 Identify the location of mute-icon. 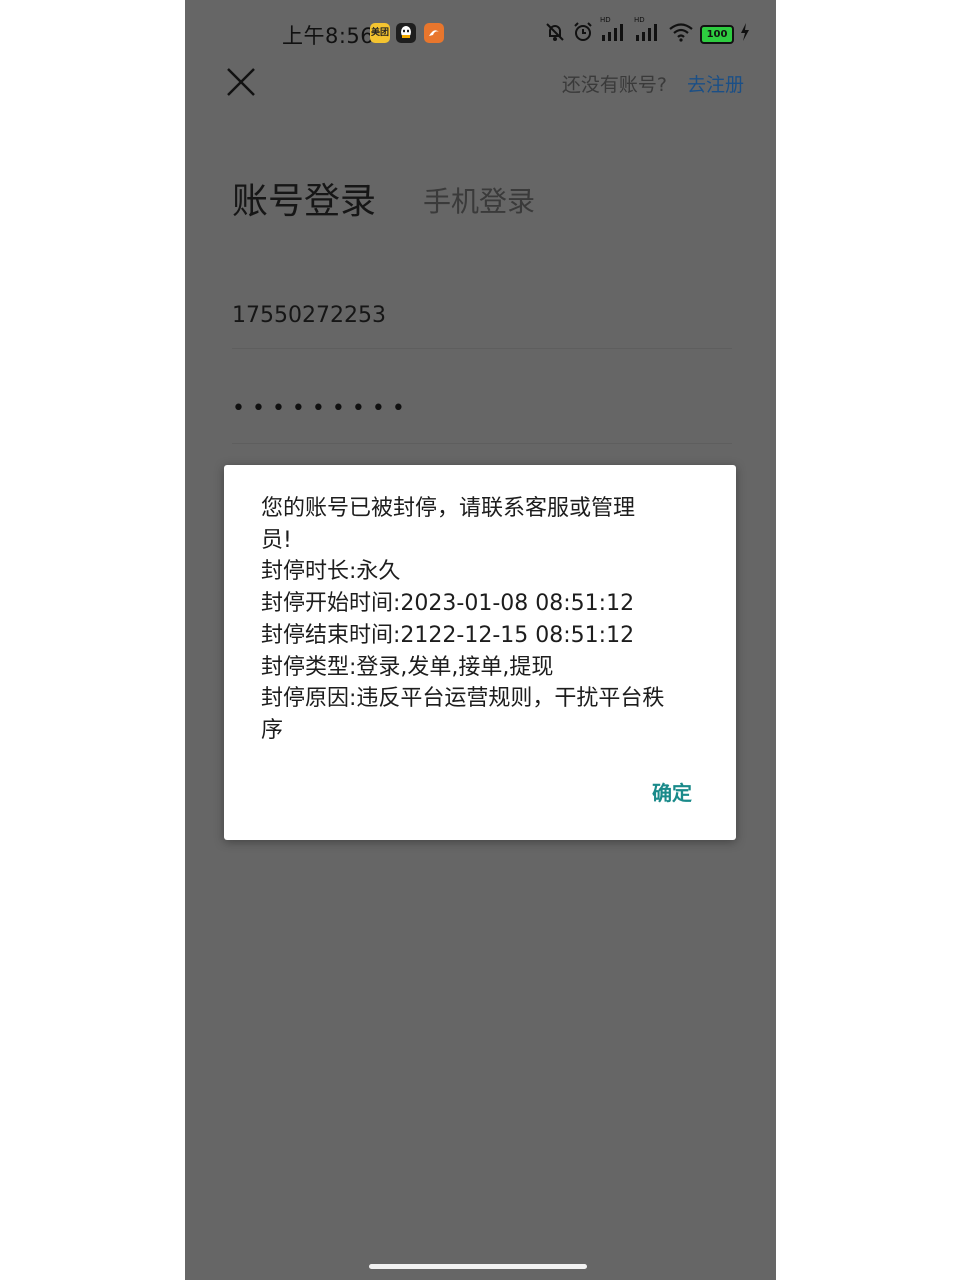
(555, 34).